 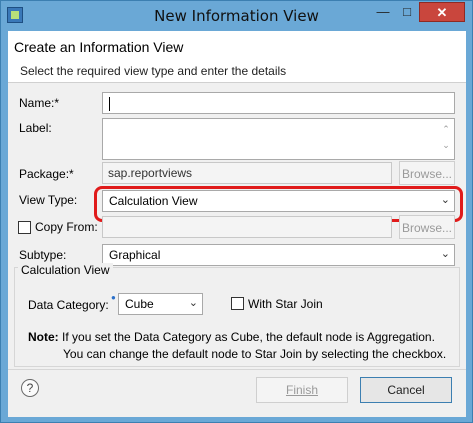 What do you see at coordinates (247, 227) in the screenshot?
I see `copy-from-field` at bounding box center [247, 227].